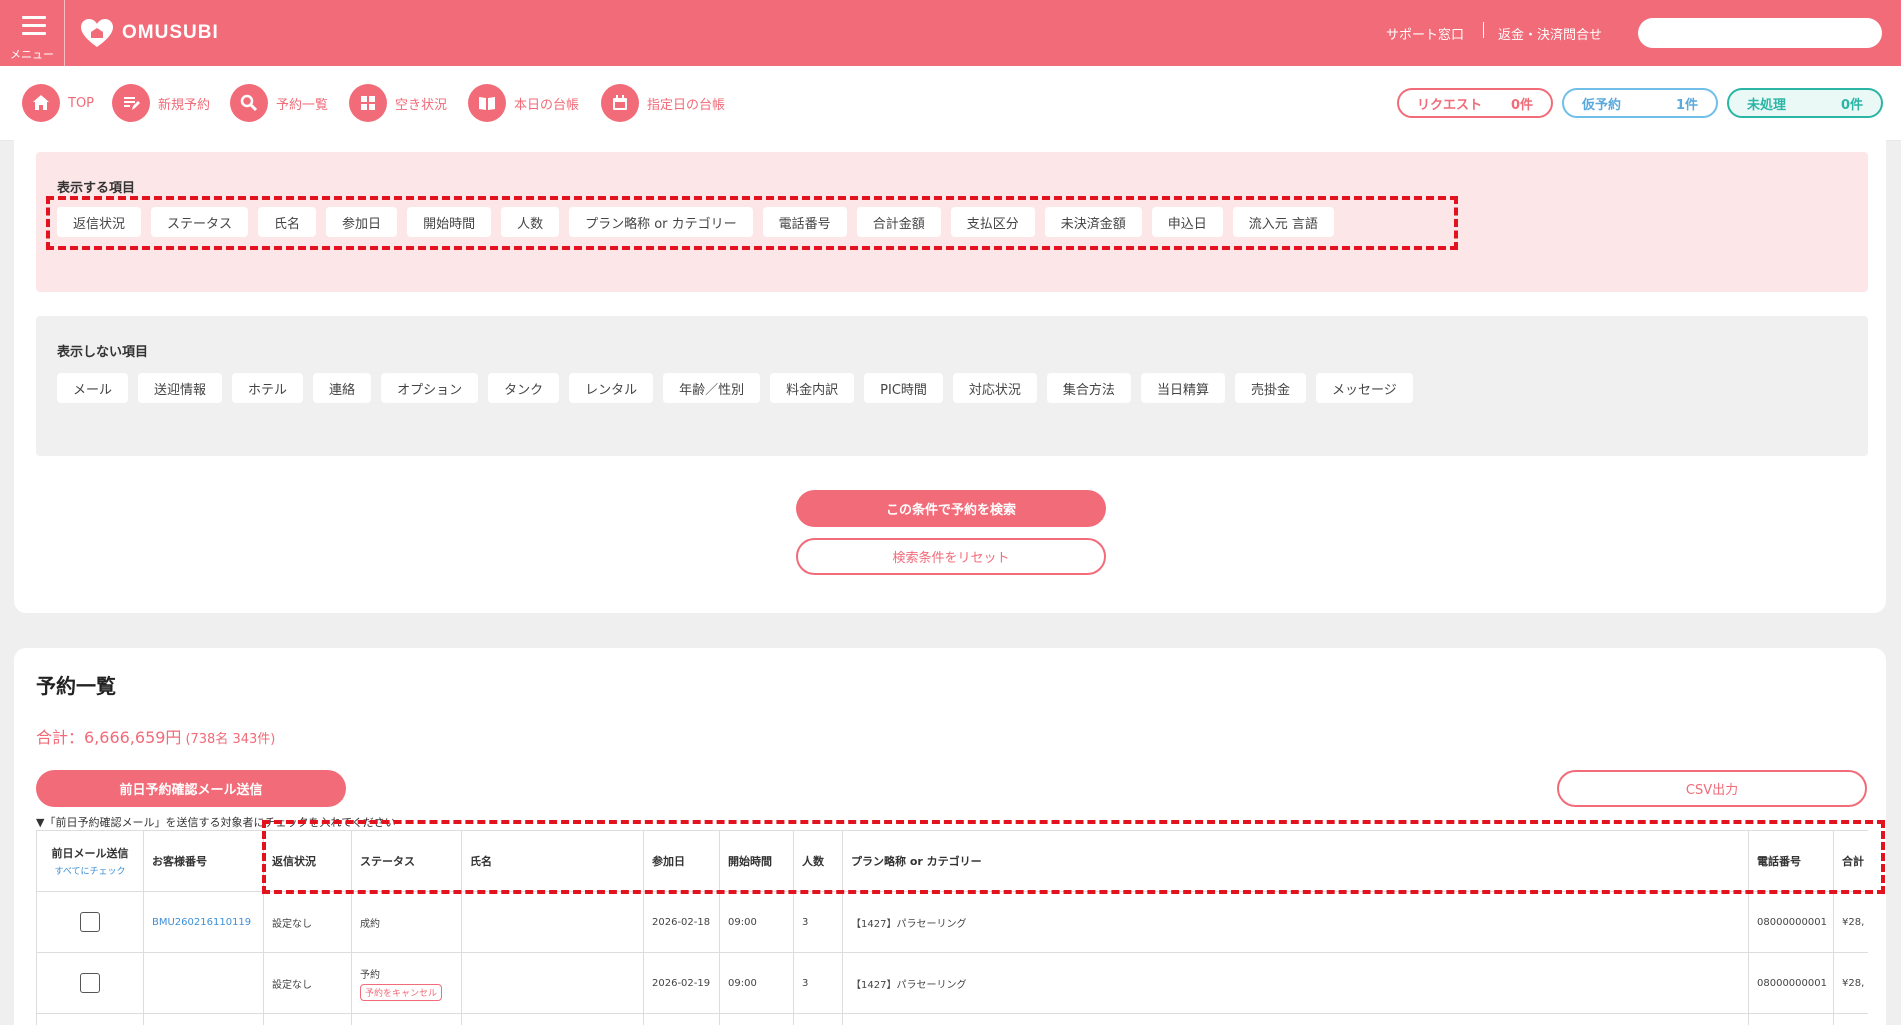 This screenshot has height=1025, width=1901. What do you see at coordinates (1425, 33) in the screenshot?
I see `support-link: サポート窓口` at bounding box center [1425, 33].